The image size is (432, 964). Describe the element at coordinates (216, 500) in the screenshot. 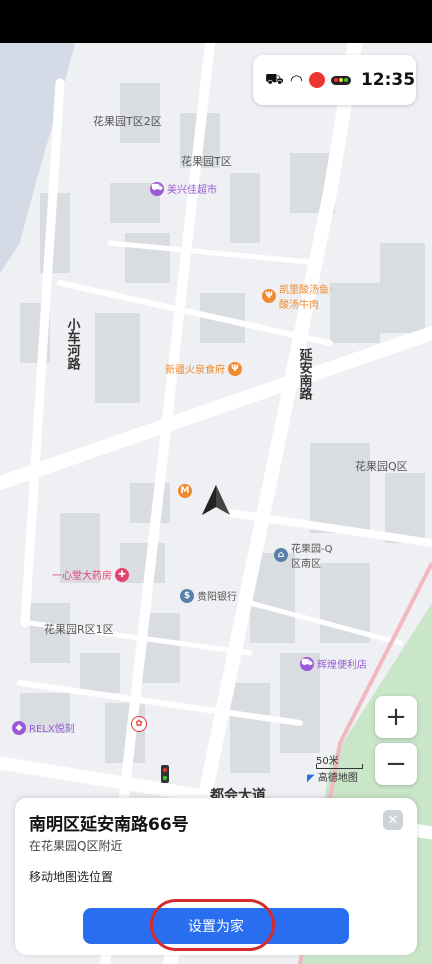

I see `location-arrow-icon` at that location.